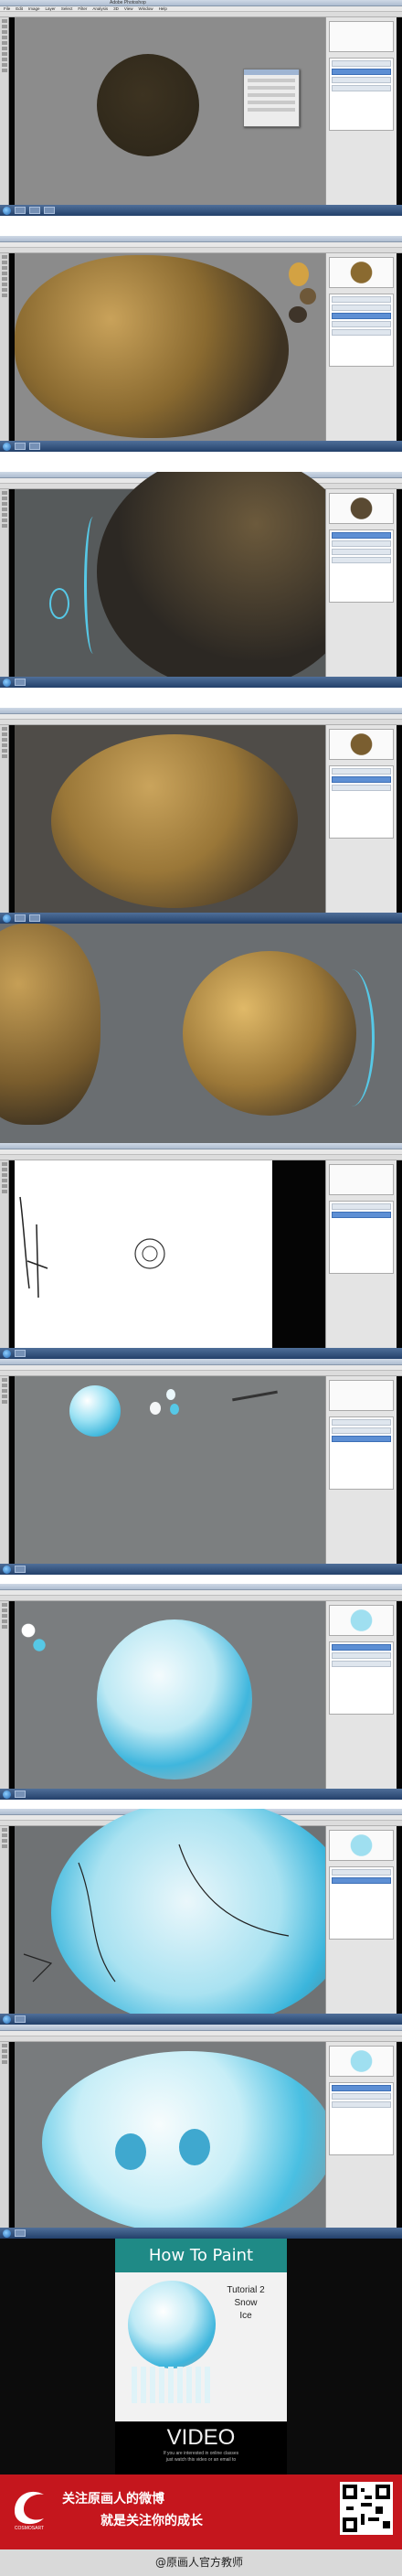 The width and height of the screenshot is (402, 2576). What do you see at coordinates (201, 1362) in the screenshot?
I see `window-title-bar` at bounding box center [201, 1362].